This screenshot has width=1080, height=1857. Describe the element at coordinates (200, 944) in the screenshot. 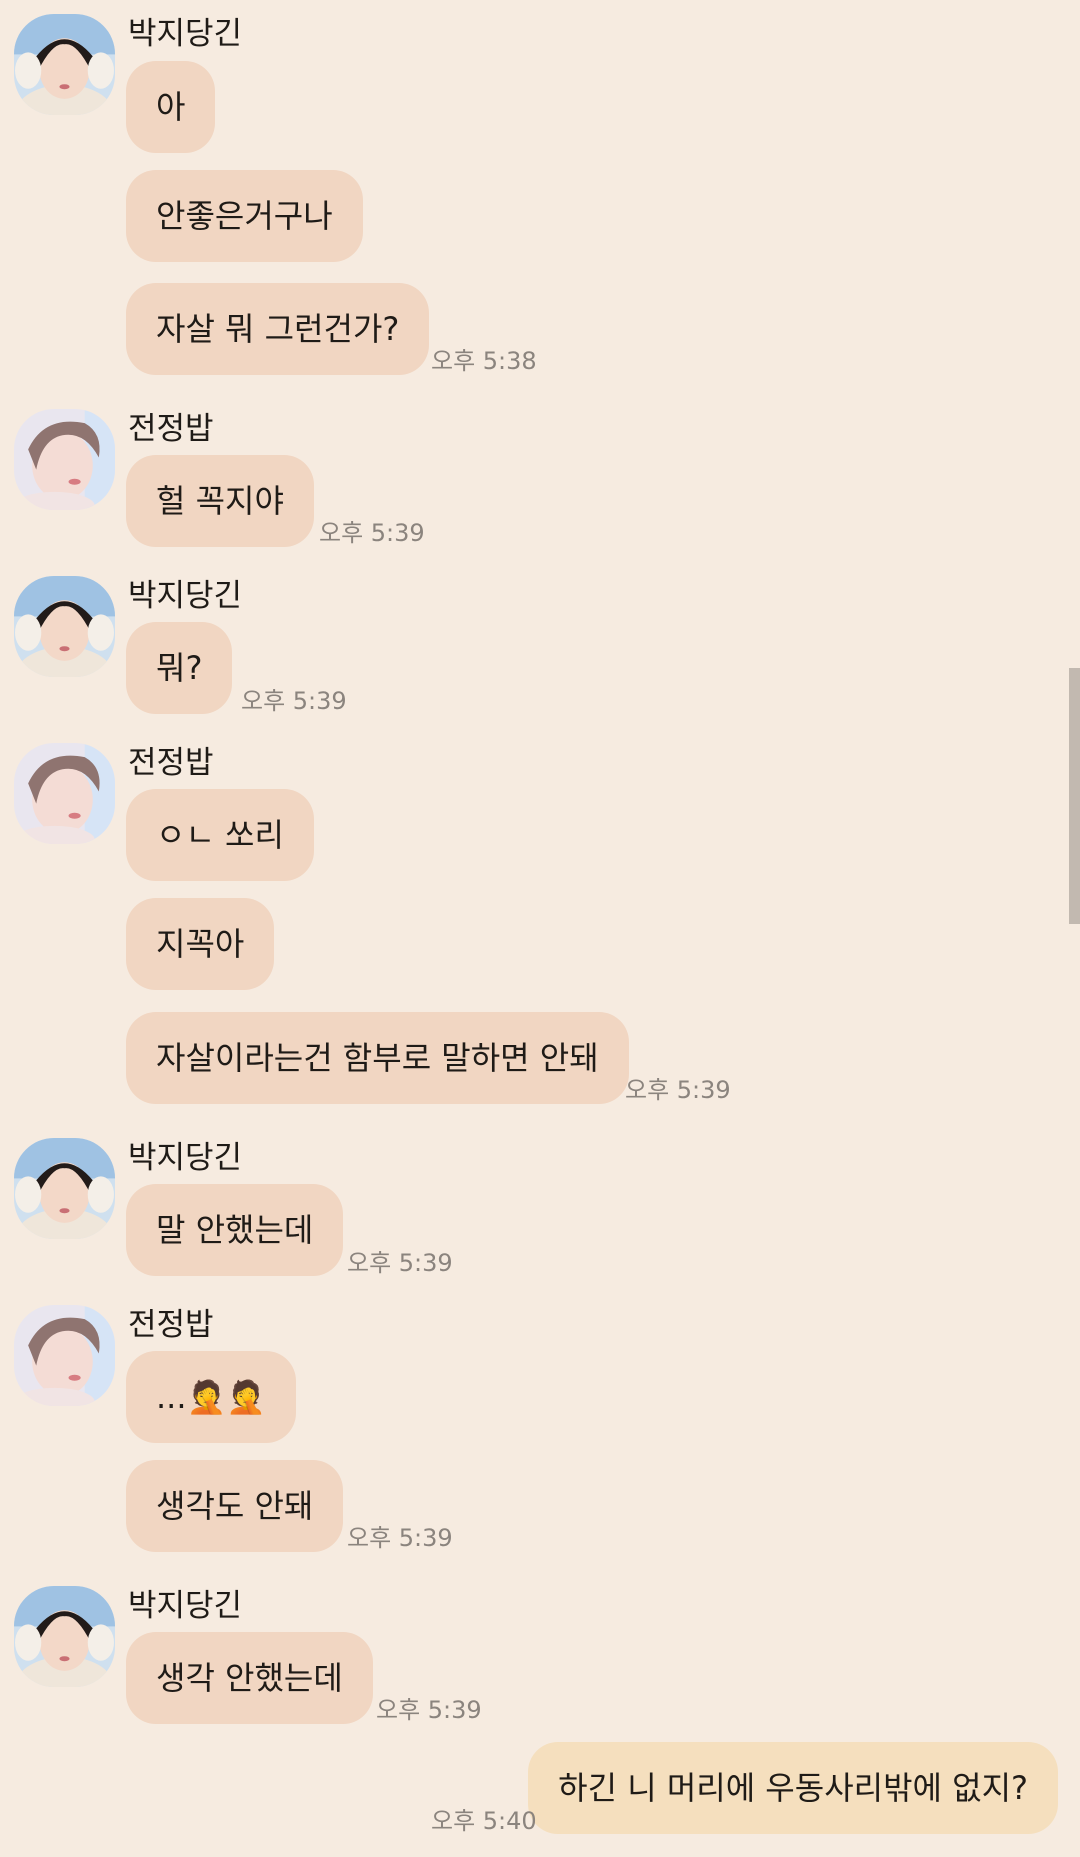

I see `message-bubble: 지꼭아` at that location.